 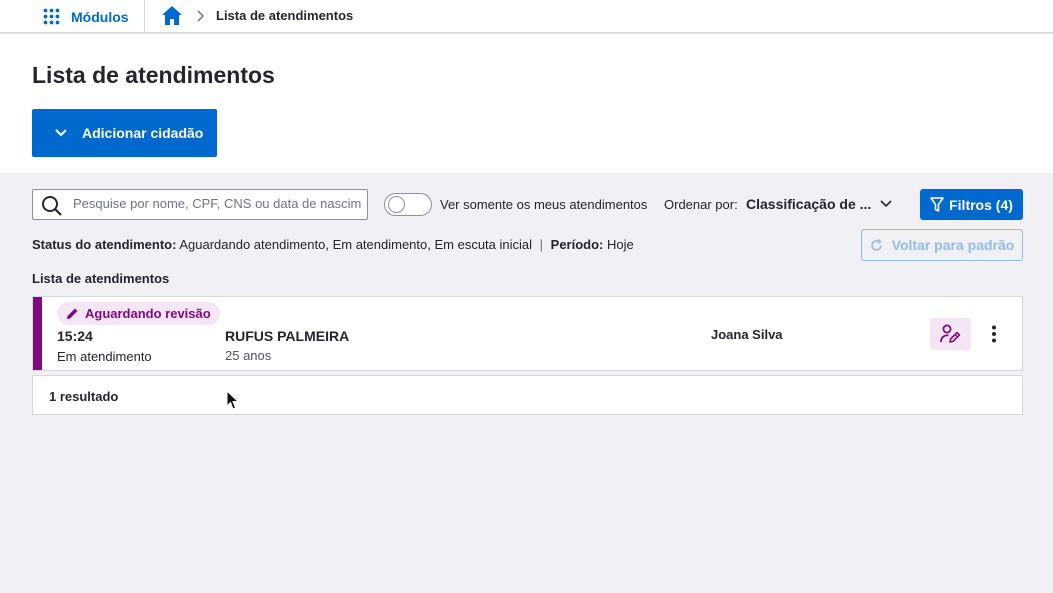 I want to click on reset-default-button: Voltar para padrão, so click(x=942, y=245).